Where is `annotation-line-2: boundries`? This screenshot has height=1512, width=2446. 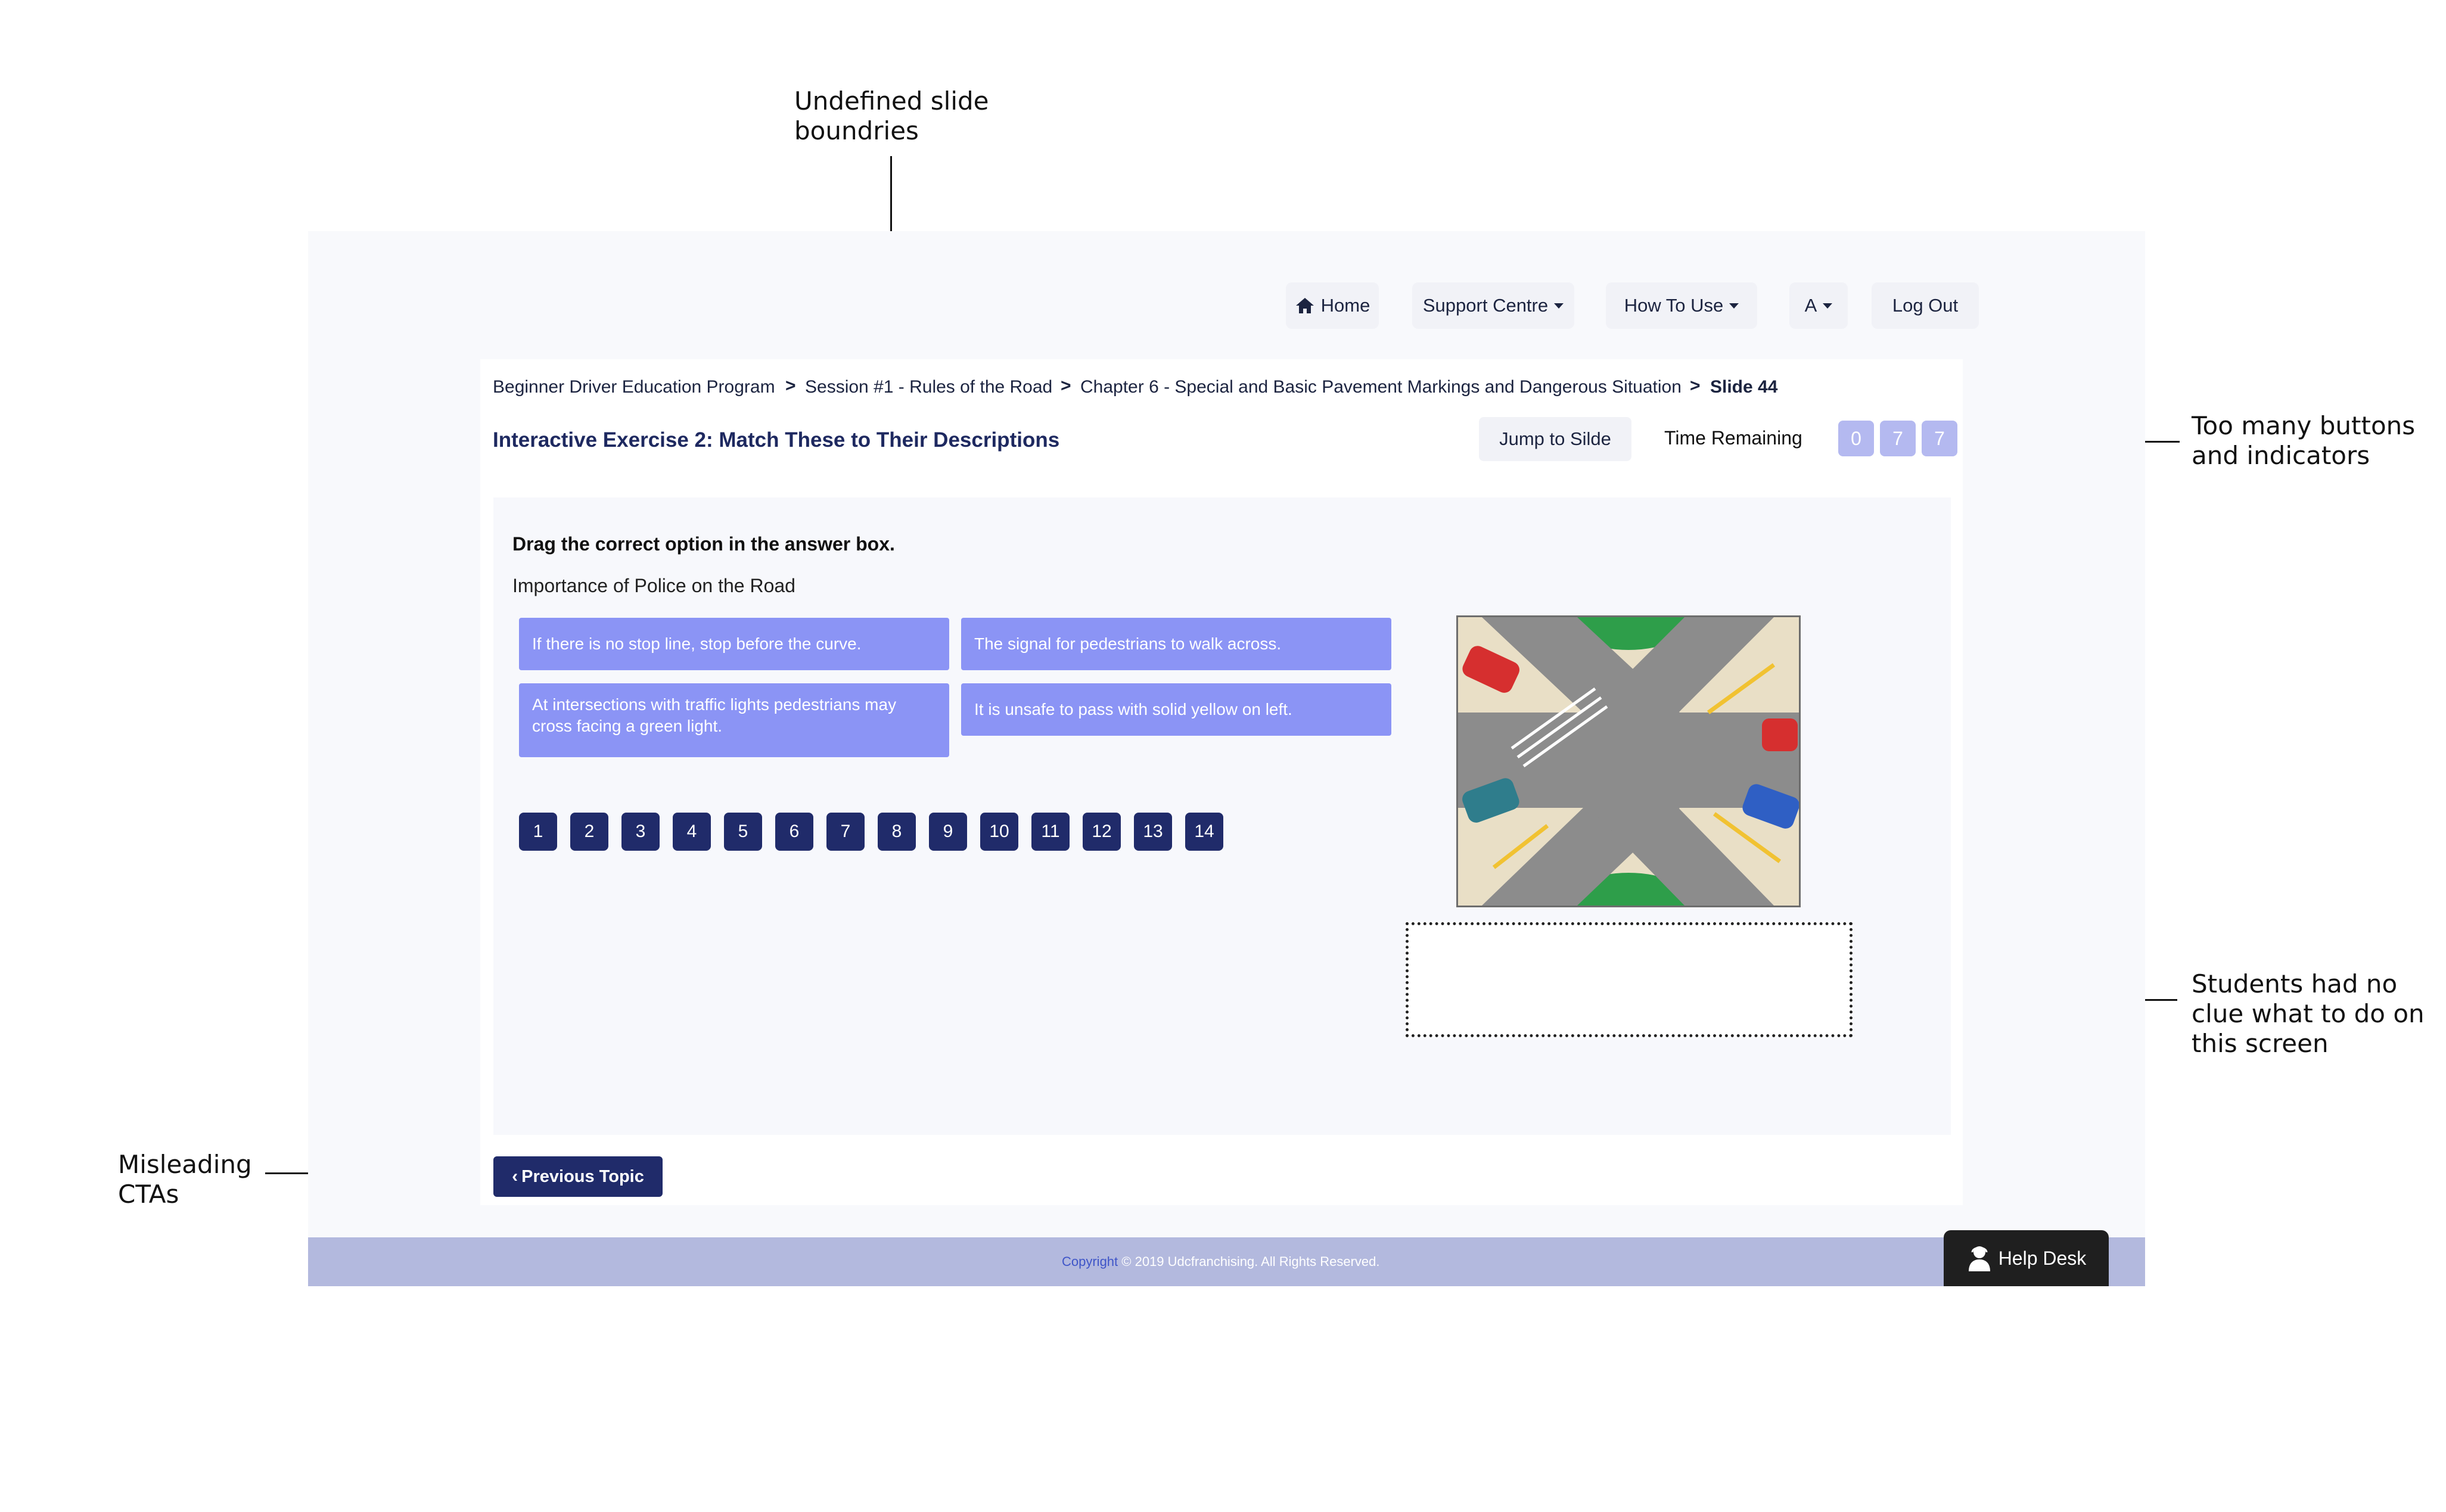
annotation-line-2: boundries is located at coordinates (856, 130).